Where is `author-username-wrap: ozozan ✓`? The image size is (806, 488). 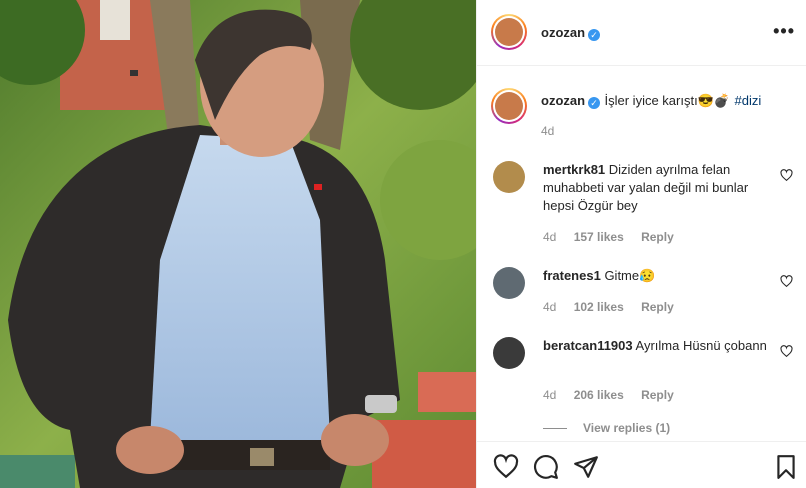 author-username-wrap: ozozan ✓ is located at coordinates (571, 33).